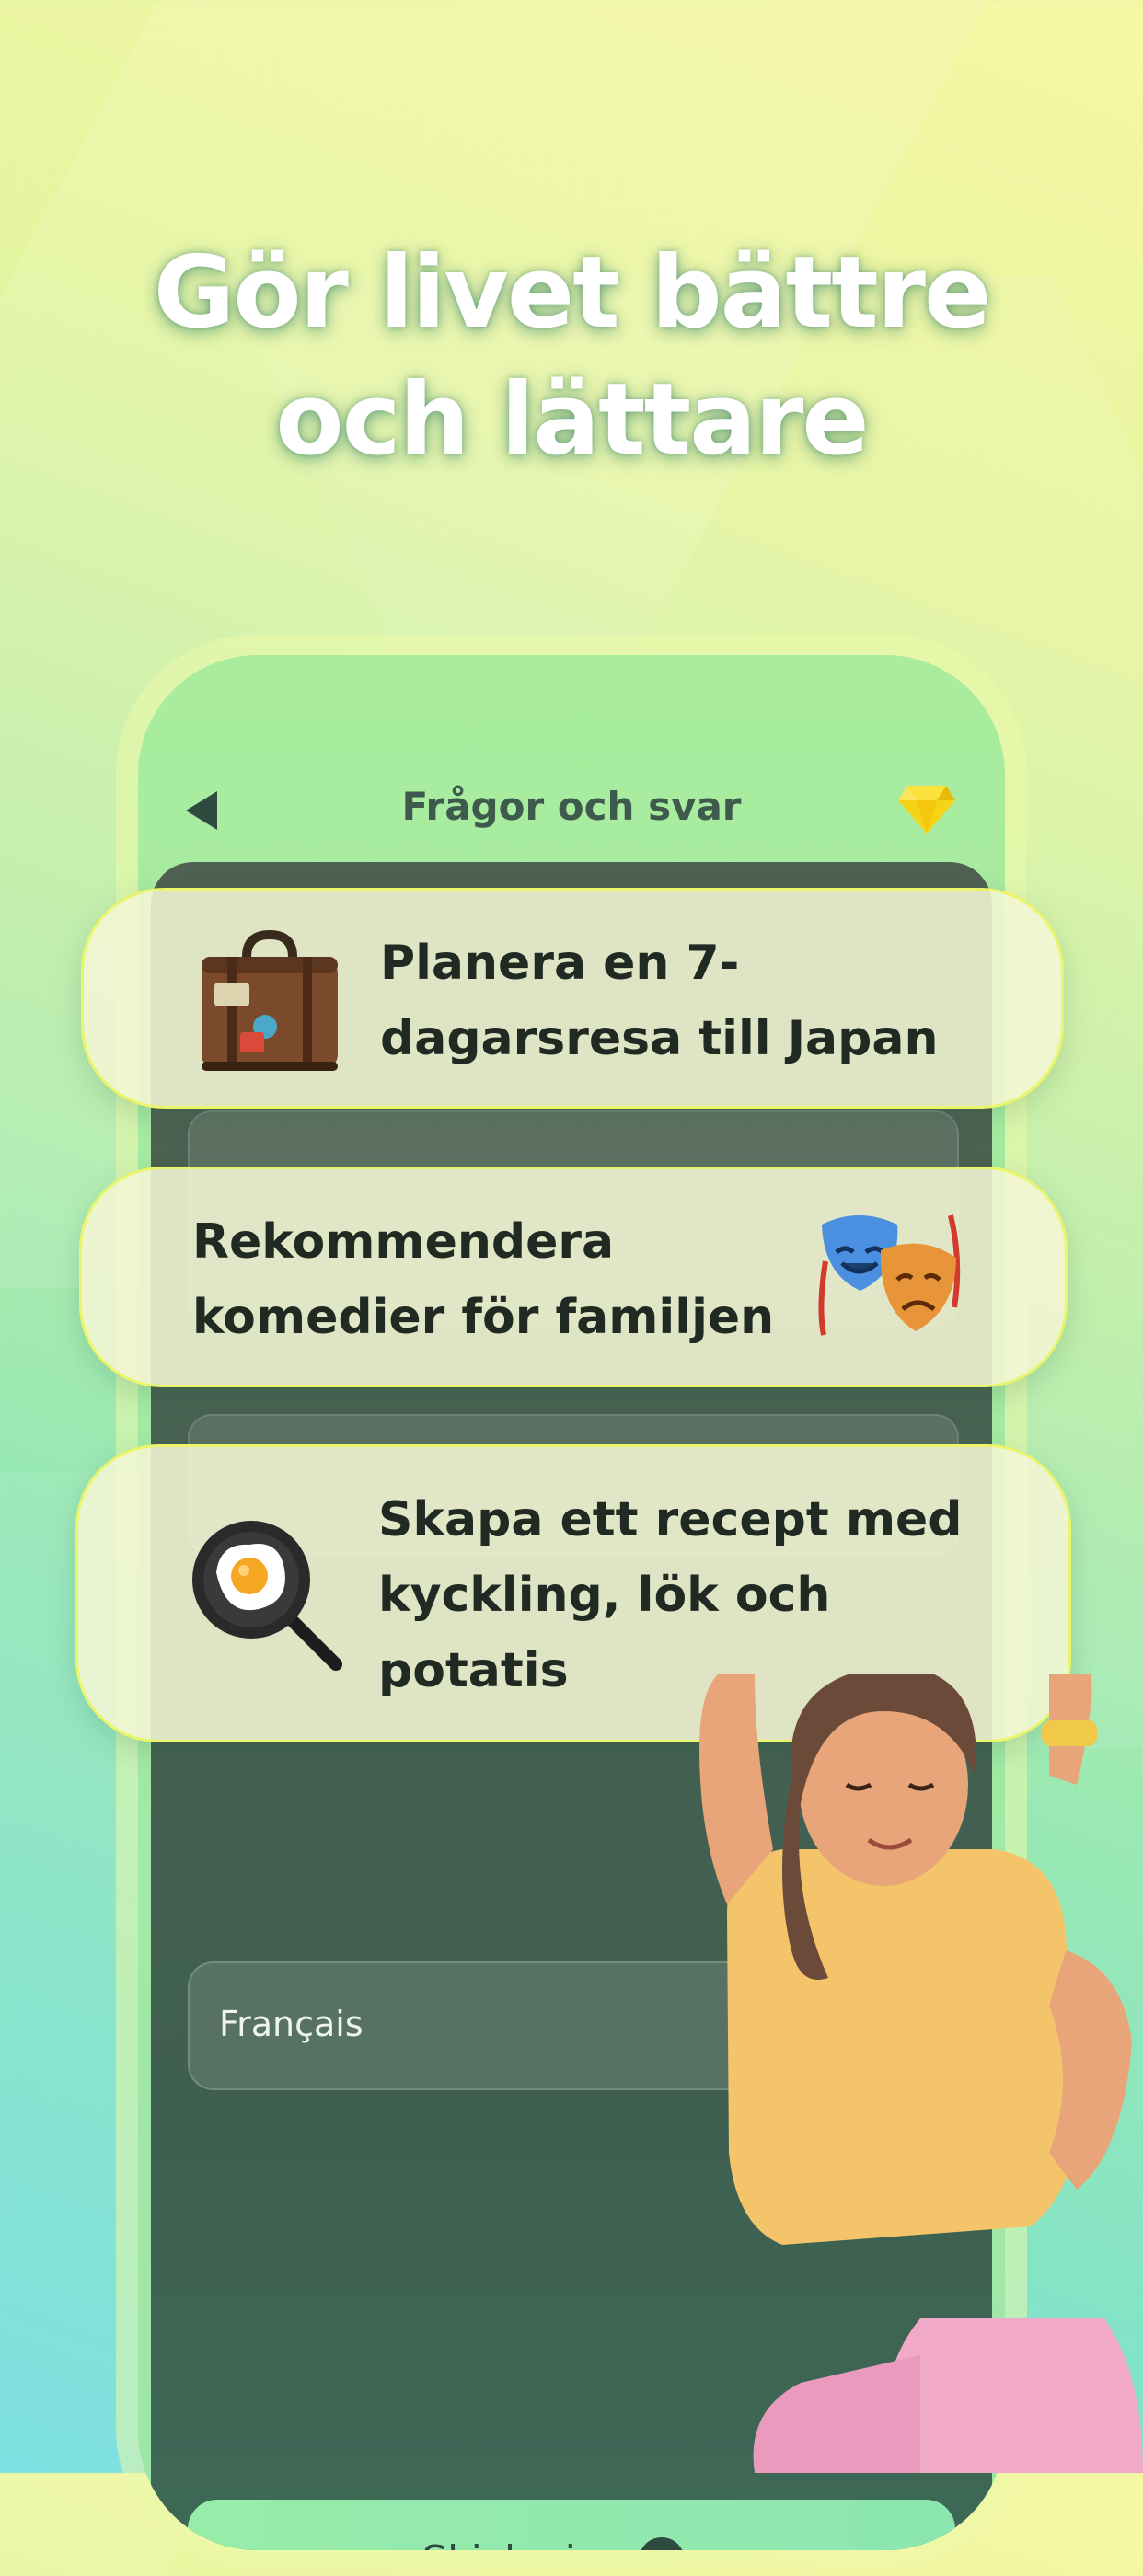 The width and height of the screenshot is (1143, 2576). What do you see at coordinates (560, 963) in the screenshot?
I see `card-text-line: Planera en 7-` at bounding box center [560, 963].